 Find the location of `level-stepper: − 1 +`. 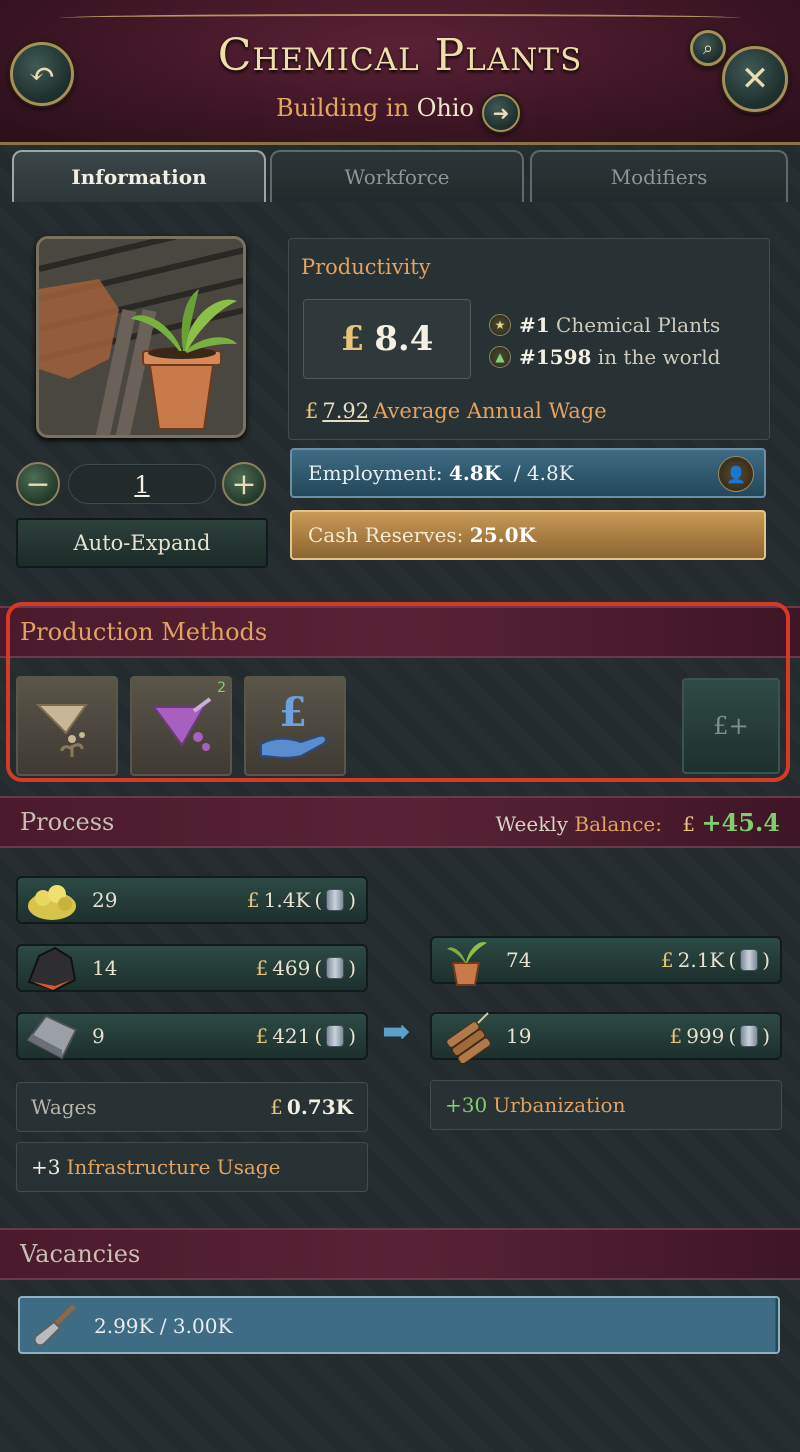

level-stepper: − 1 + is located at coordinates (142, 484).